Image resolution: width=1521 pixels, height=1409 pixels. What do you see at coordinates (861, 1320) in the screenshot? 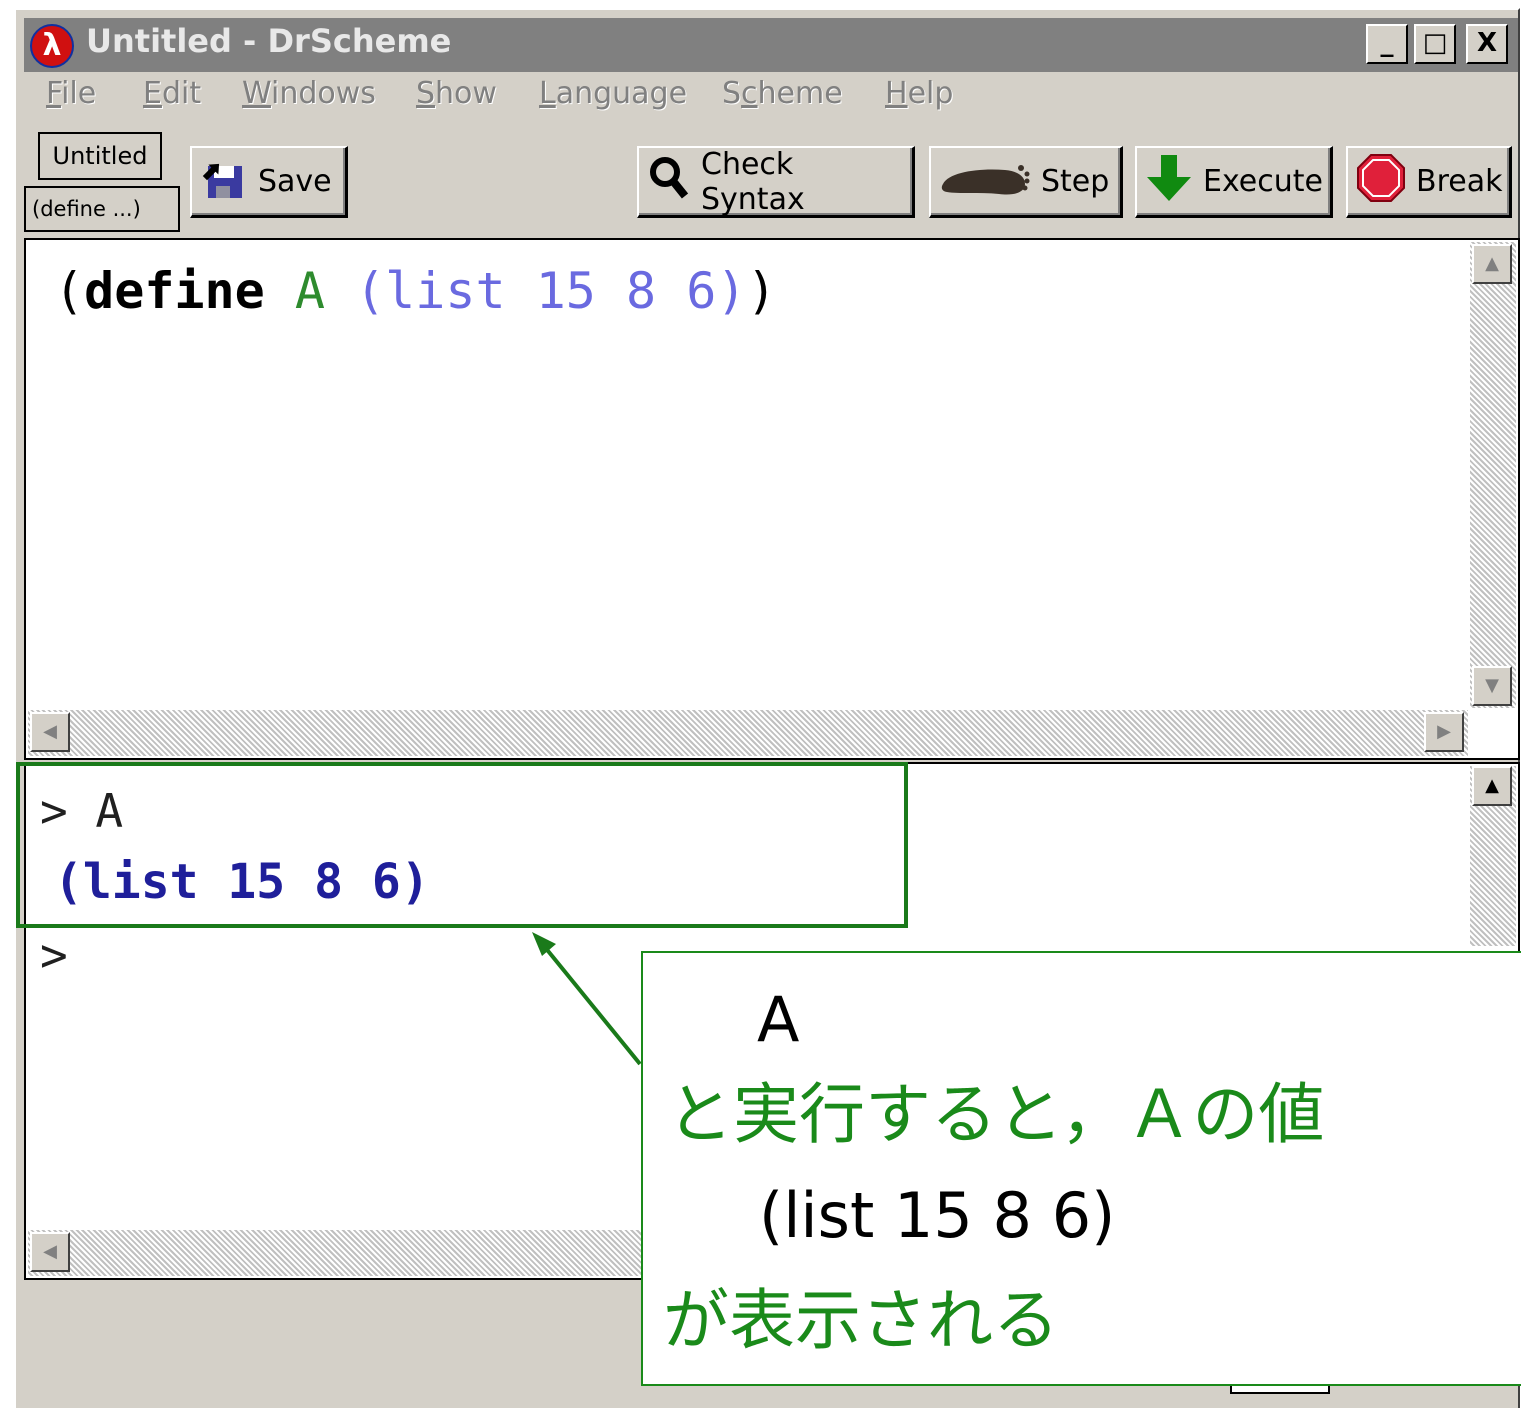
I see `callout-line-displayed: が表示される` at bounding box center [861, 1320].